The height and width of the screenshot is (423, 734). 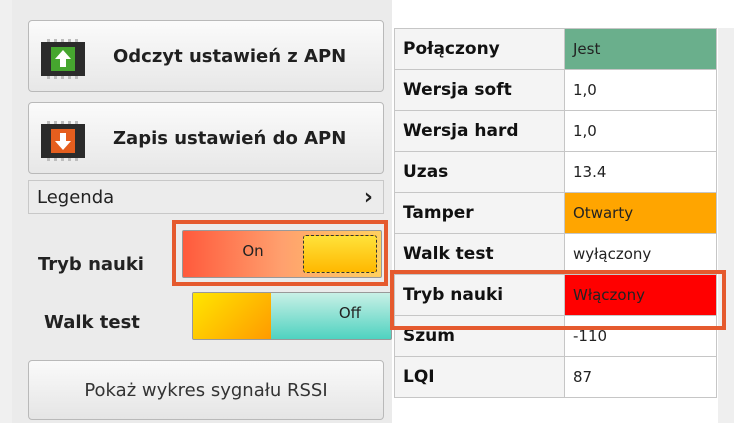 I want to click on status-key: Połączony, so click(x=479, y=49).